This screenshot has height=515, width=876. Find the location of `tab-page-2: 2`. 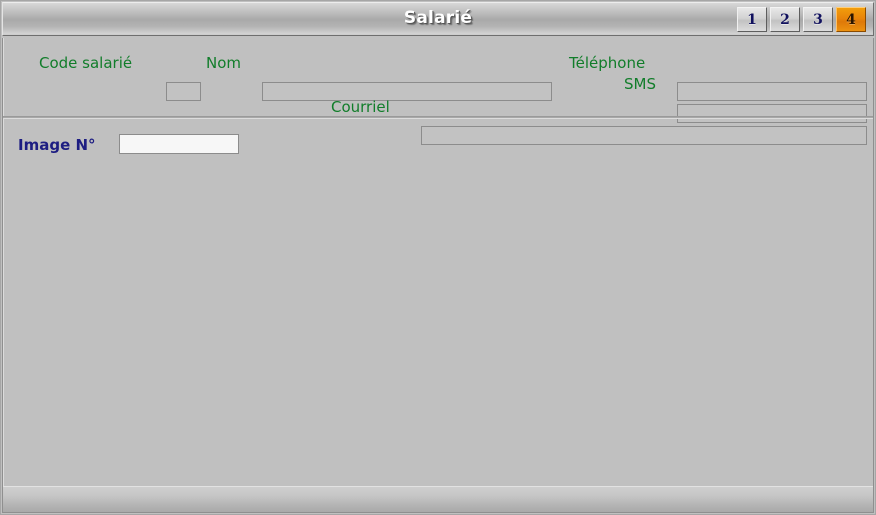

tab-page-2: 2 is located at coordinates (785, 19).